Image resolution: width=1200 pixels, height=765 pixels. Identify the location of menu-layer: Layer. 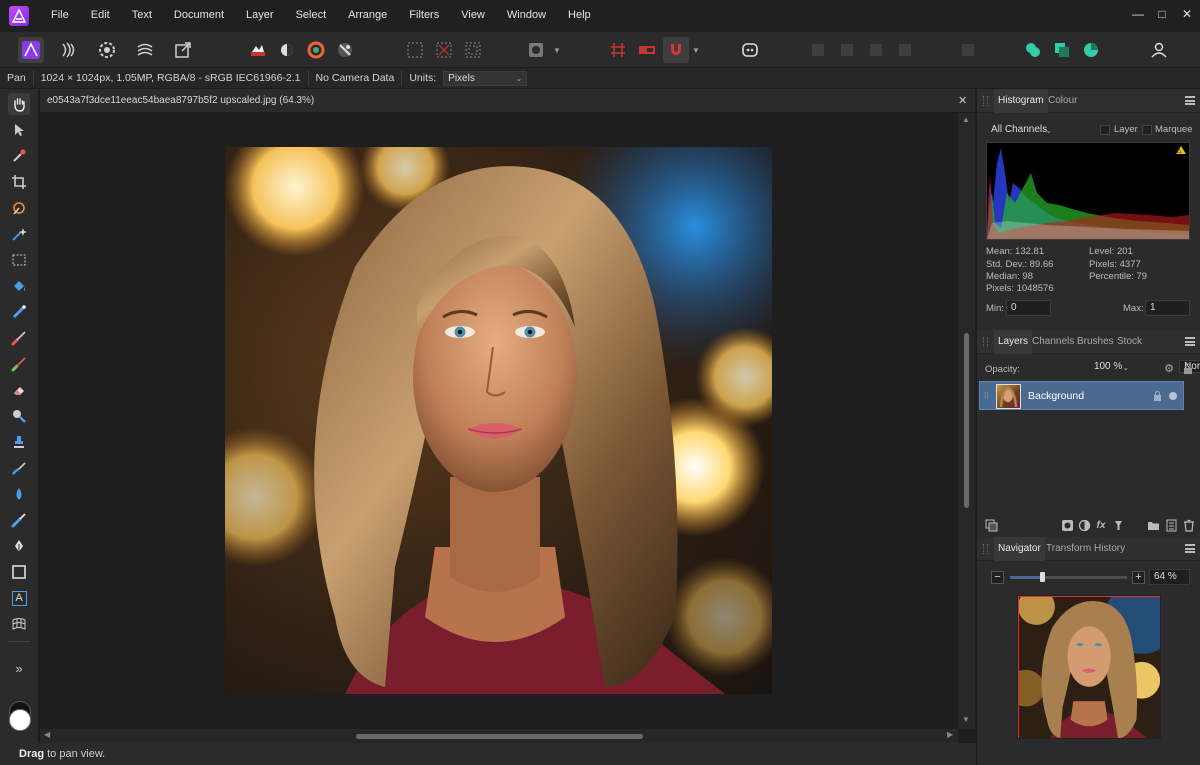
(260, 15).